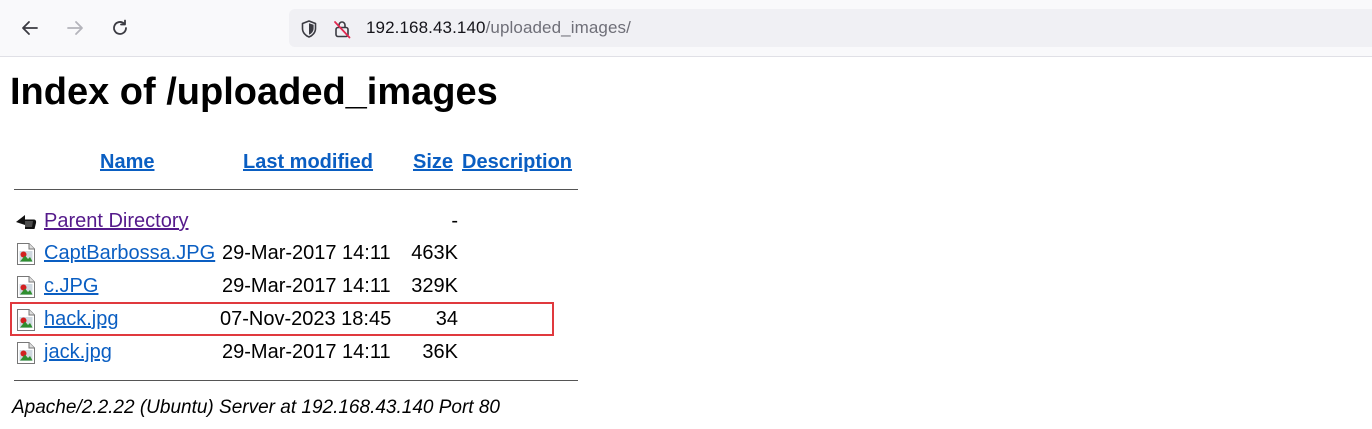 This screenshot has height=429, width=1372. What do you see at coordinates (454, 221) in the screenshot?
I see `parent-size: -` at bounding box center [454, 221].